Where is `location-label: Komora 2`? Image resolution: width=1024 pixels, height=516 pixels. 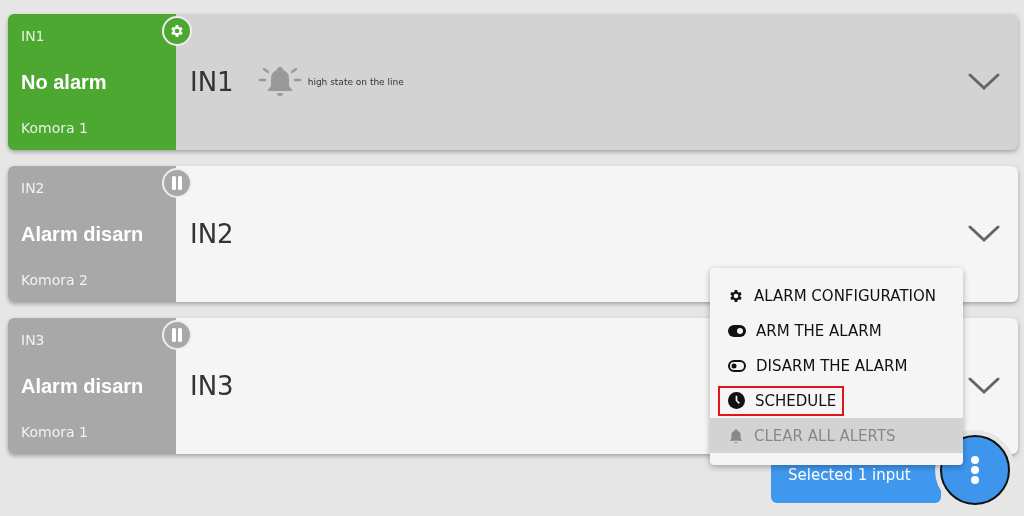
location-label: Komora 2 is located at coordinates (55, 280).